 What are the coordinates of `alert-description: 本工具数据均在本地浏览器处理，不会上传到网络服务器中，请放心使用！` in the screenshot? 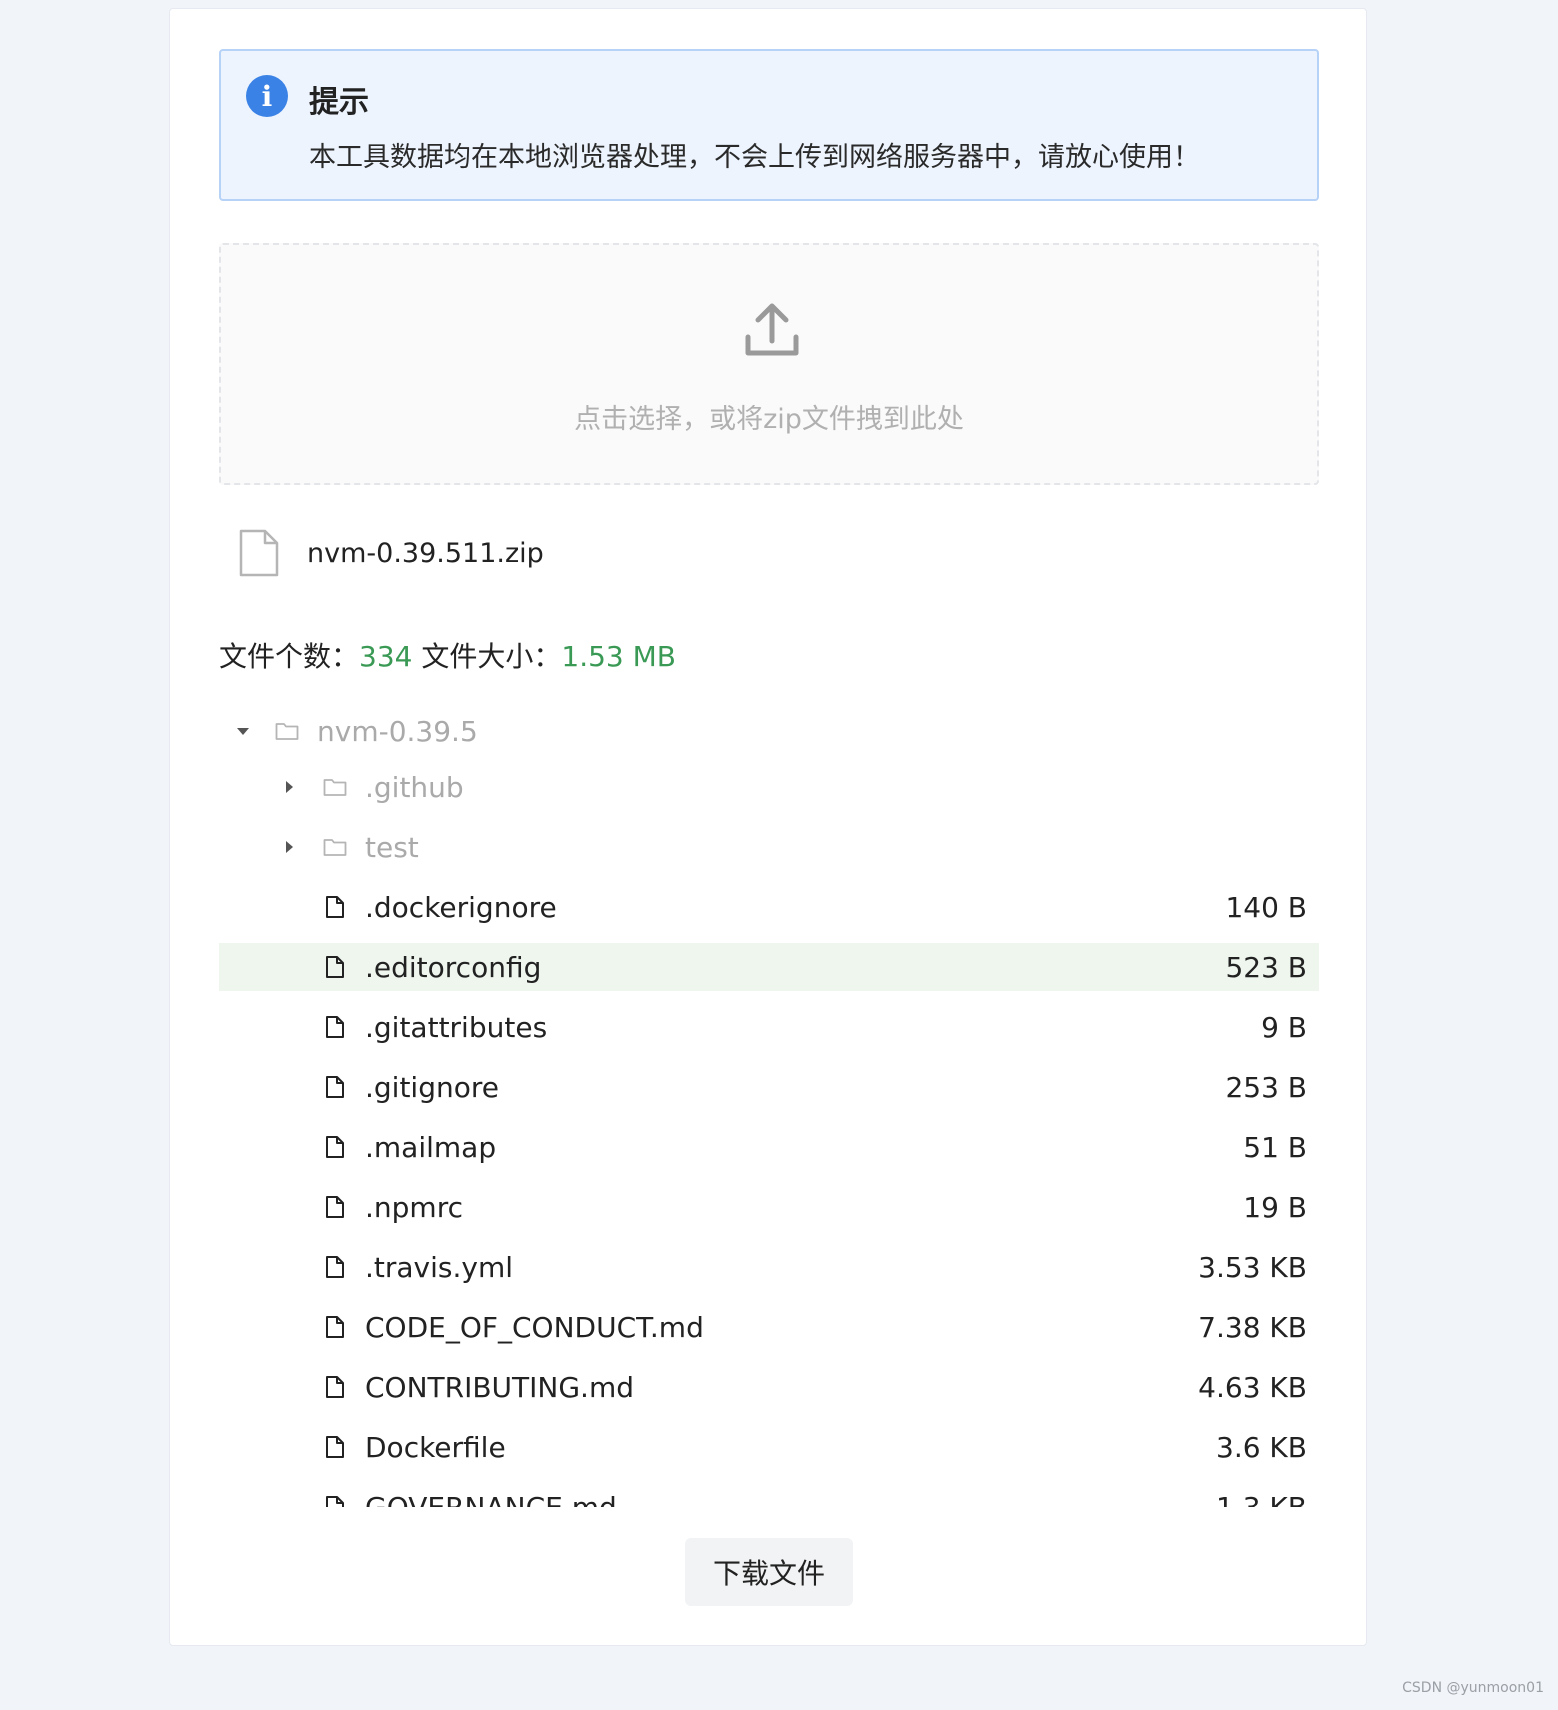 It's located at (754, 157).